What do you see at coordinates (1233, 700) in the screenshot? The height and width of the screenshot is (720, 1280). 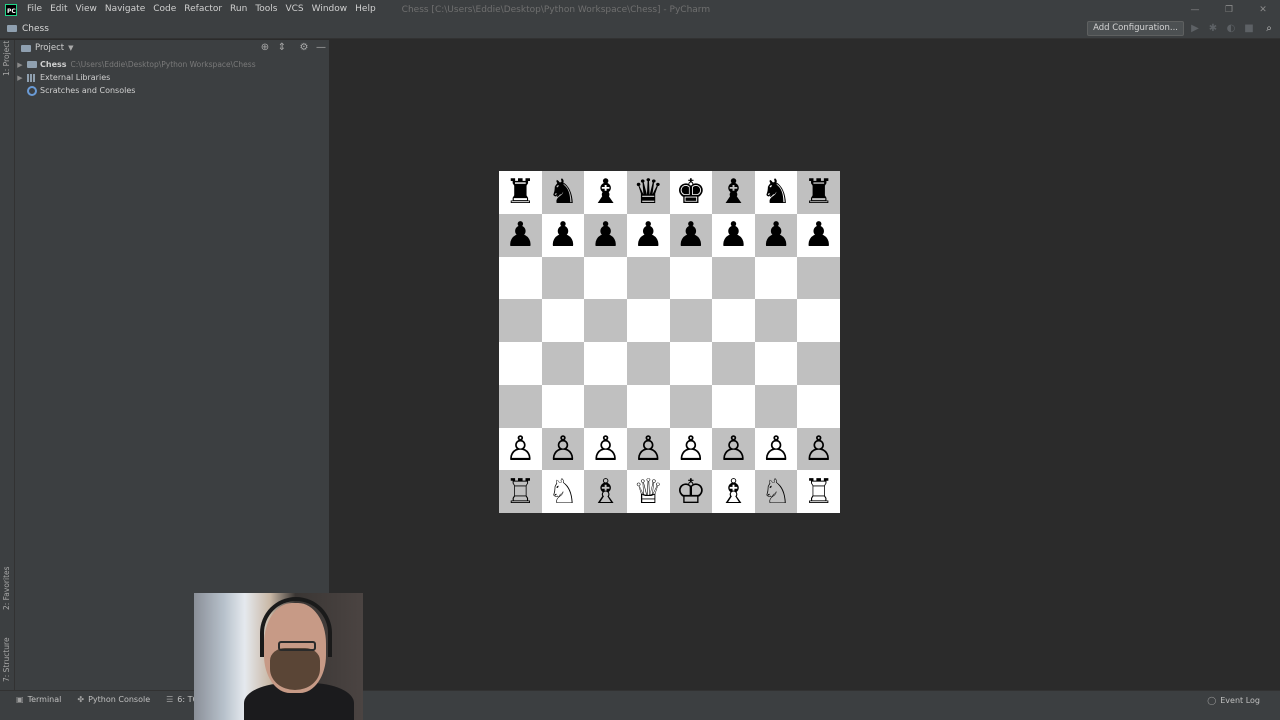 I see `event-log-tab: ◯ Event Log` at bounding box center [1233, 700].